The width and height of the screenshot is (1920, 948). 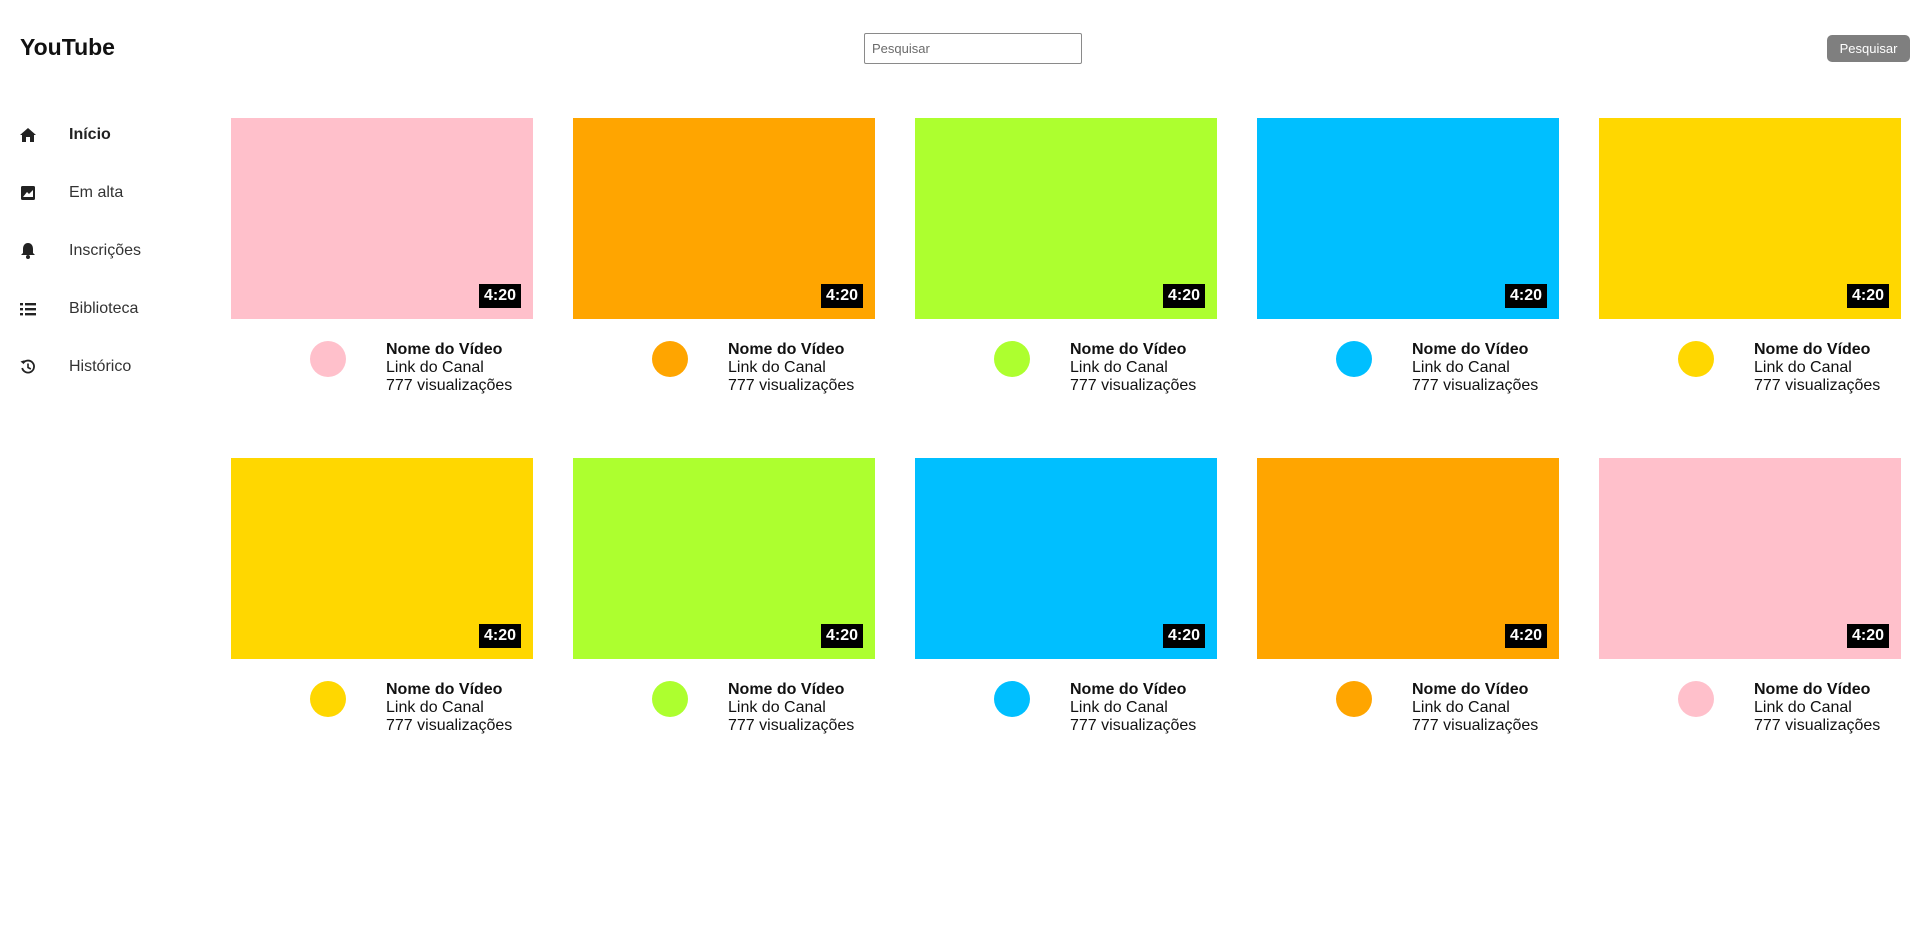 I want to click on sidebar-item-inicio: Início, so click(x=100, y=135).